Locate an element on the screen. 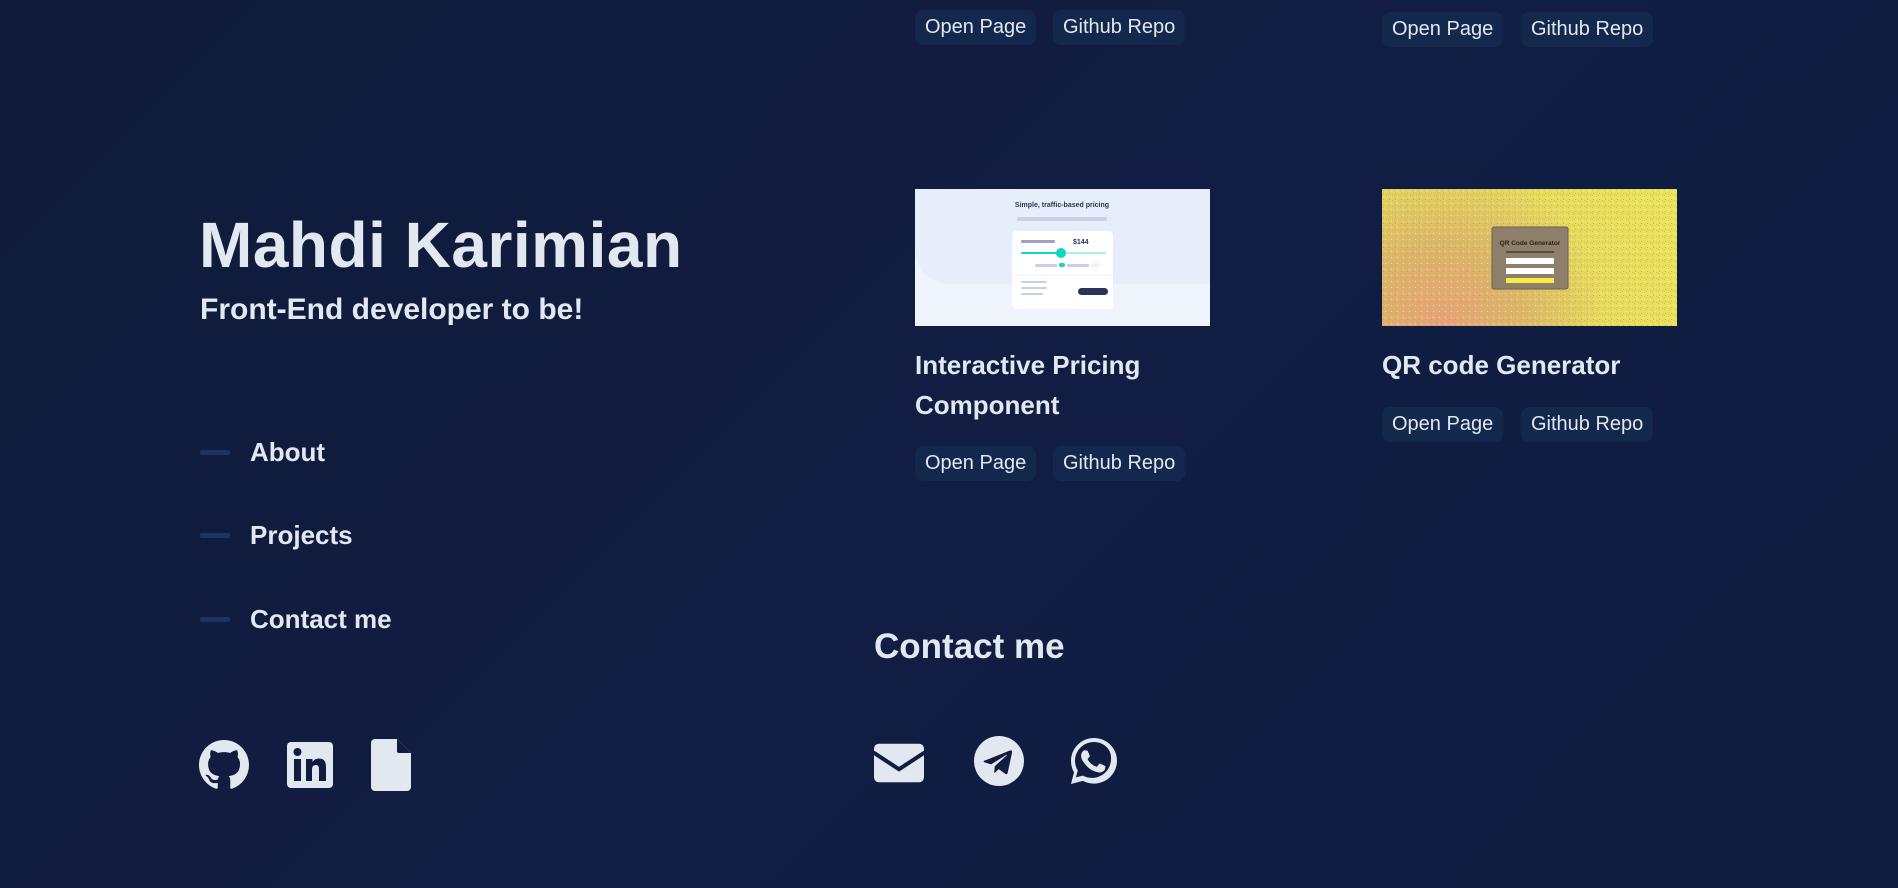  github-icon is located at coordinates (224, 764).